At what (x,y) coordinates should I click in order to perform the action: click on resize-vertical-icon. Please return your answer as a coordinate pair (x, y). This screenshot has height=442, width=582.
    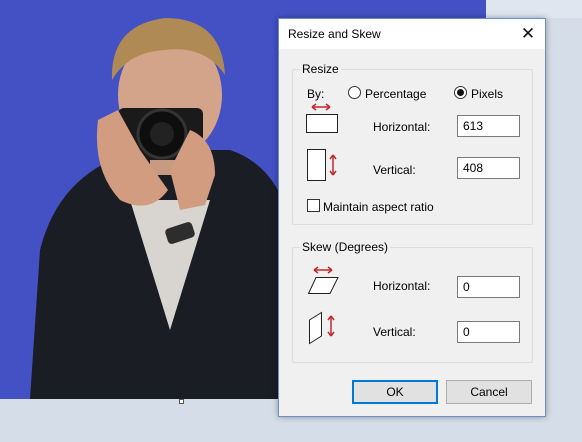
    Looking at the image, I should click on (322, 165).